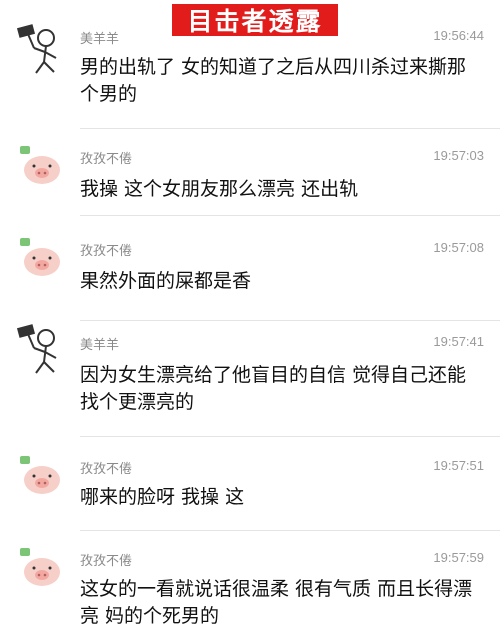  I want to click on message-text: 因为女生漂亮给了他盲目的自信 觉得自己还能找个更漂亮的, so click(273, 388).